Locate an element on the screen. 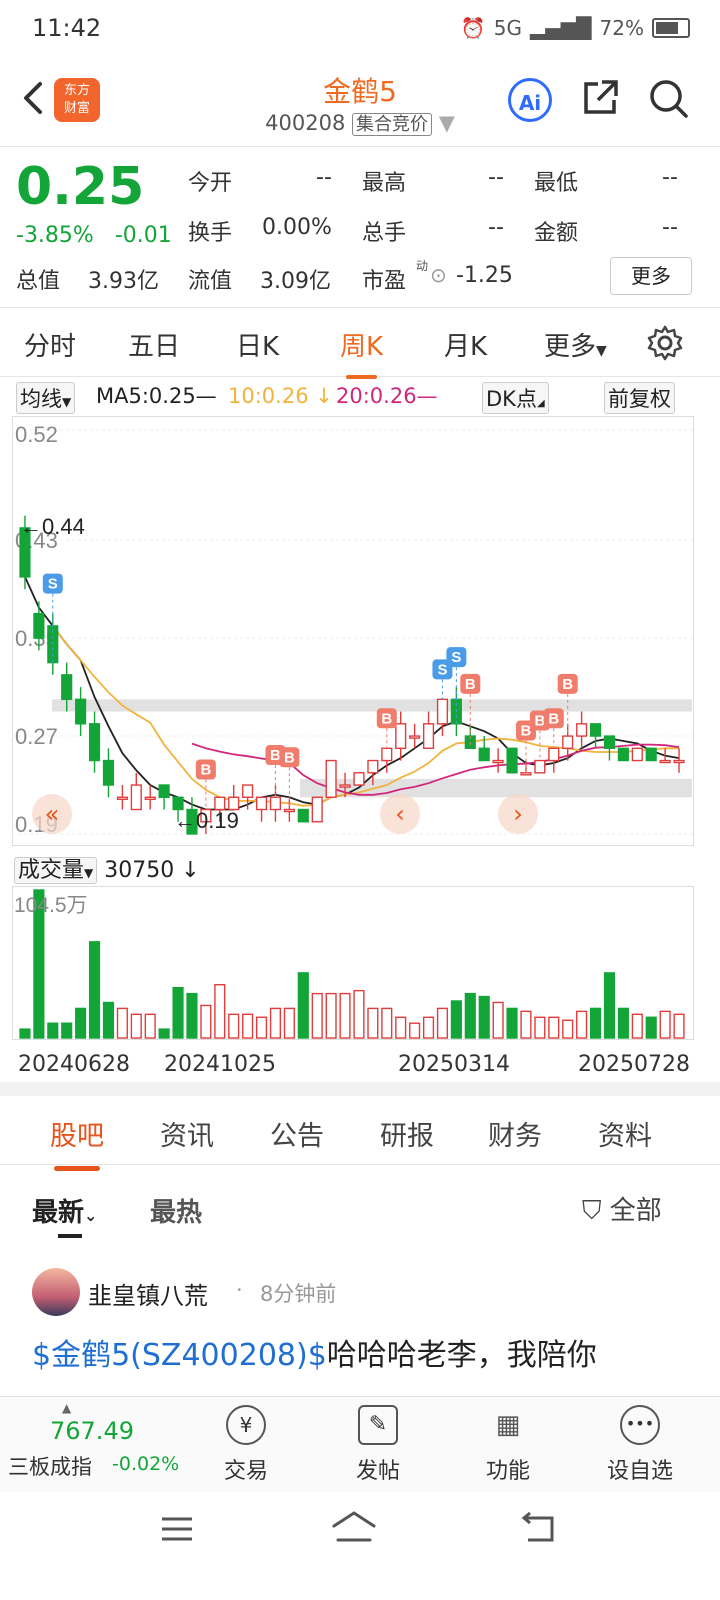  tab-guba: 股吧 is located at coordinates (77, 1142).